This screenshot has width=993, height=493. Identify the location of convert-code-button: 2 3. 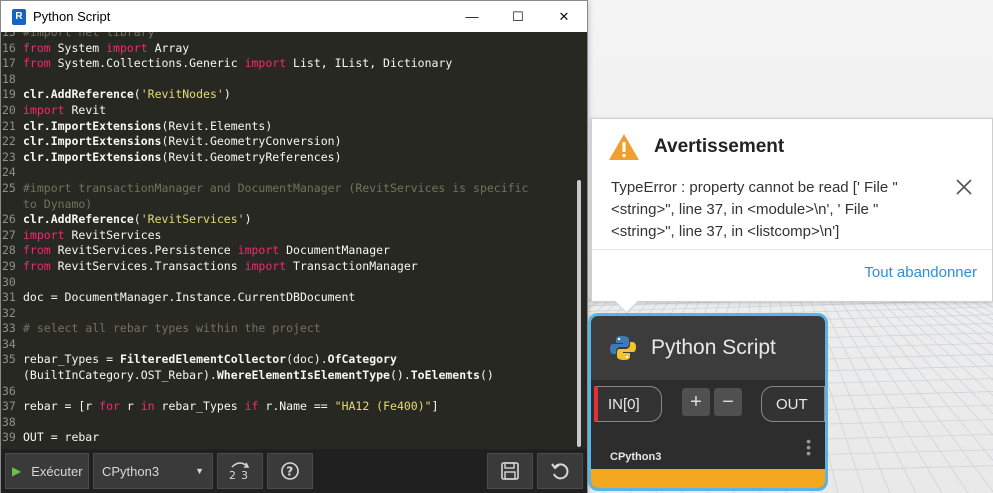
(240, 471).